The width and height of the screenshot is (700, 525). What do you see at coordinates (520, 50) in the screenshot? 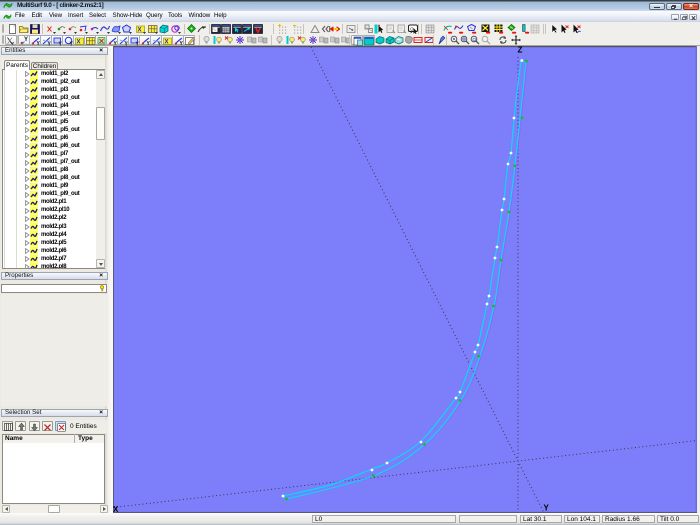
I see `svg-text: Z` at bounding box center [520, 50].